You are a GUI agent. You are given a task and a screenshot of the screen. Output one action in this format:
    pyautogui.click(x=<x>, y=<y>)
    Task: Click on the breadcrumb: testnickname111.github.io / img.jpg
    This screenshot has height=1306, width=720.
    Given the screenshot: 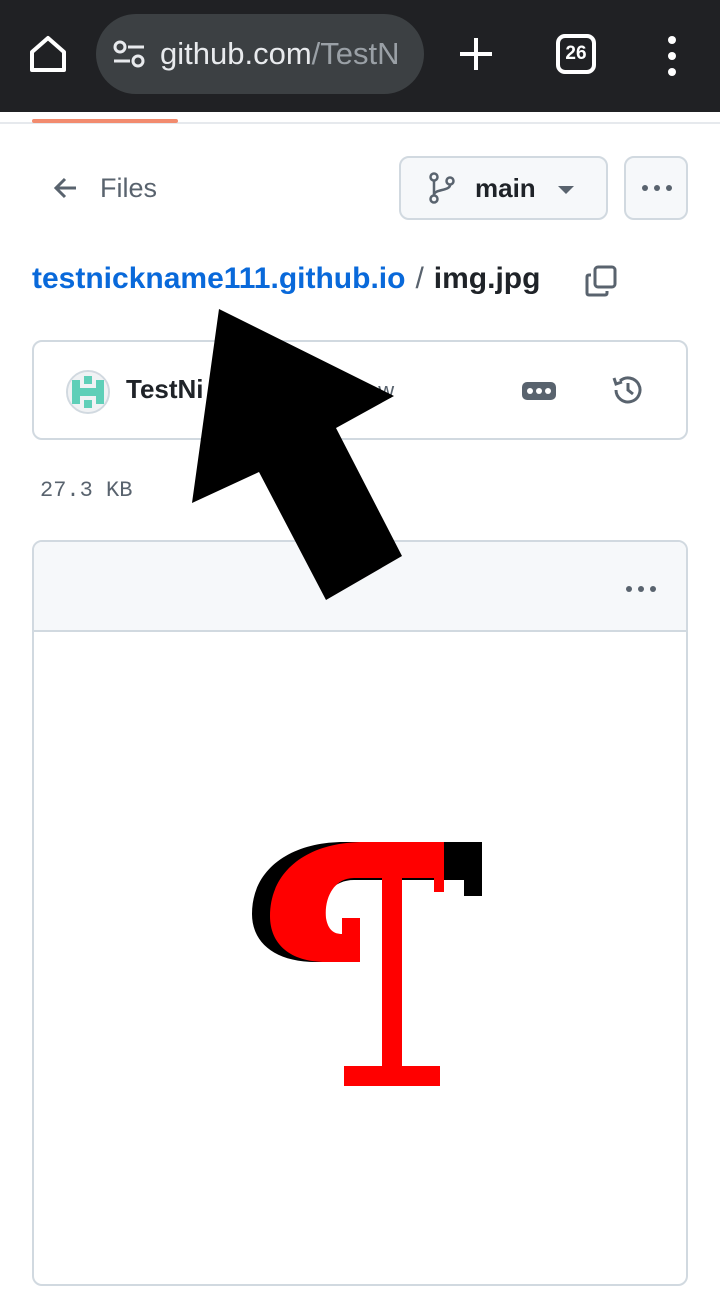 What is the action you would take?
    pyautogui.click(x=286, y=279)
    